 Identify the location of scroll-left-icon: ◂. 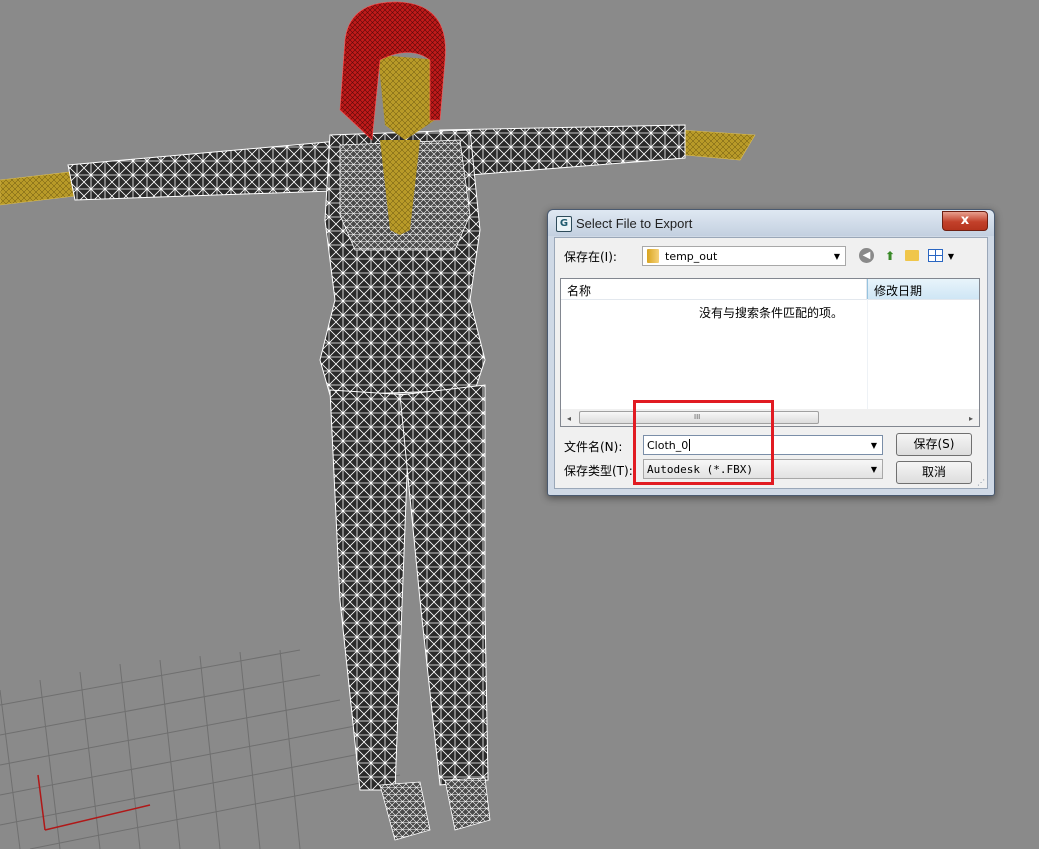
(569, 418).